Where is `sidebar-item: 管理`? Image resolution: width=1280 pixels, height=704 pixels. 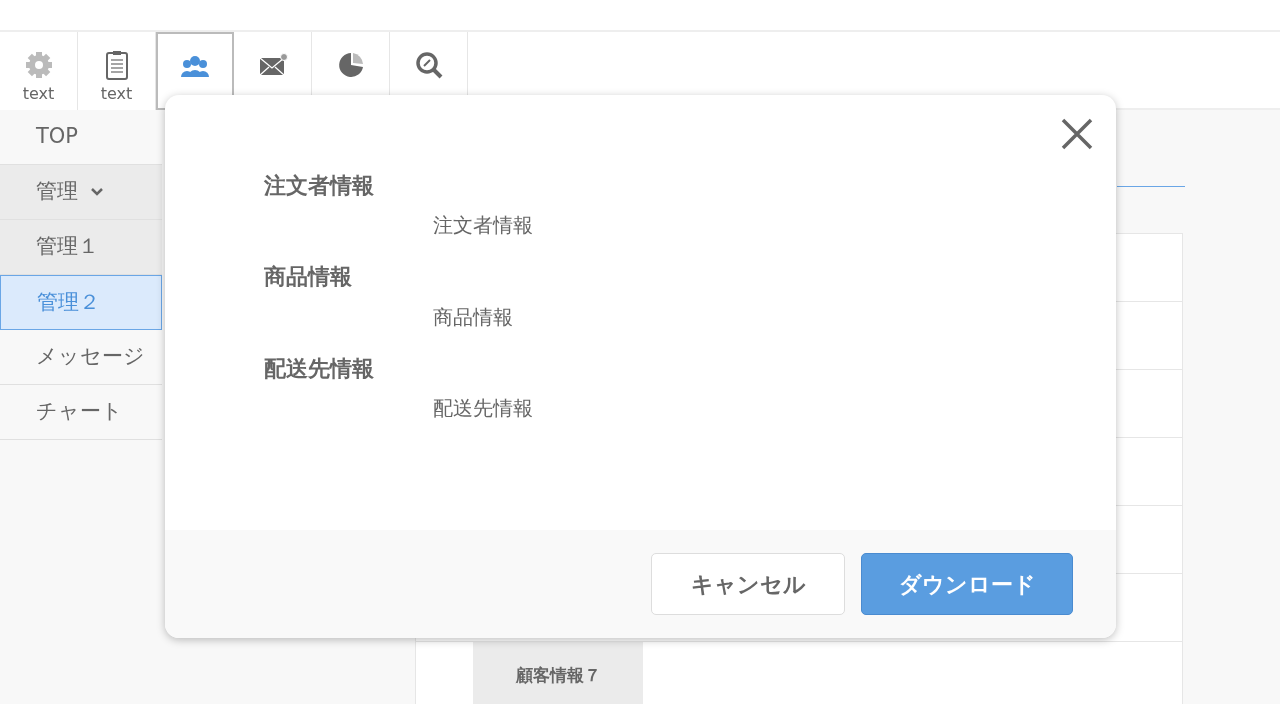
sidebar-item: 管理 is located at coordinates (81, 192).